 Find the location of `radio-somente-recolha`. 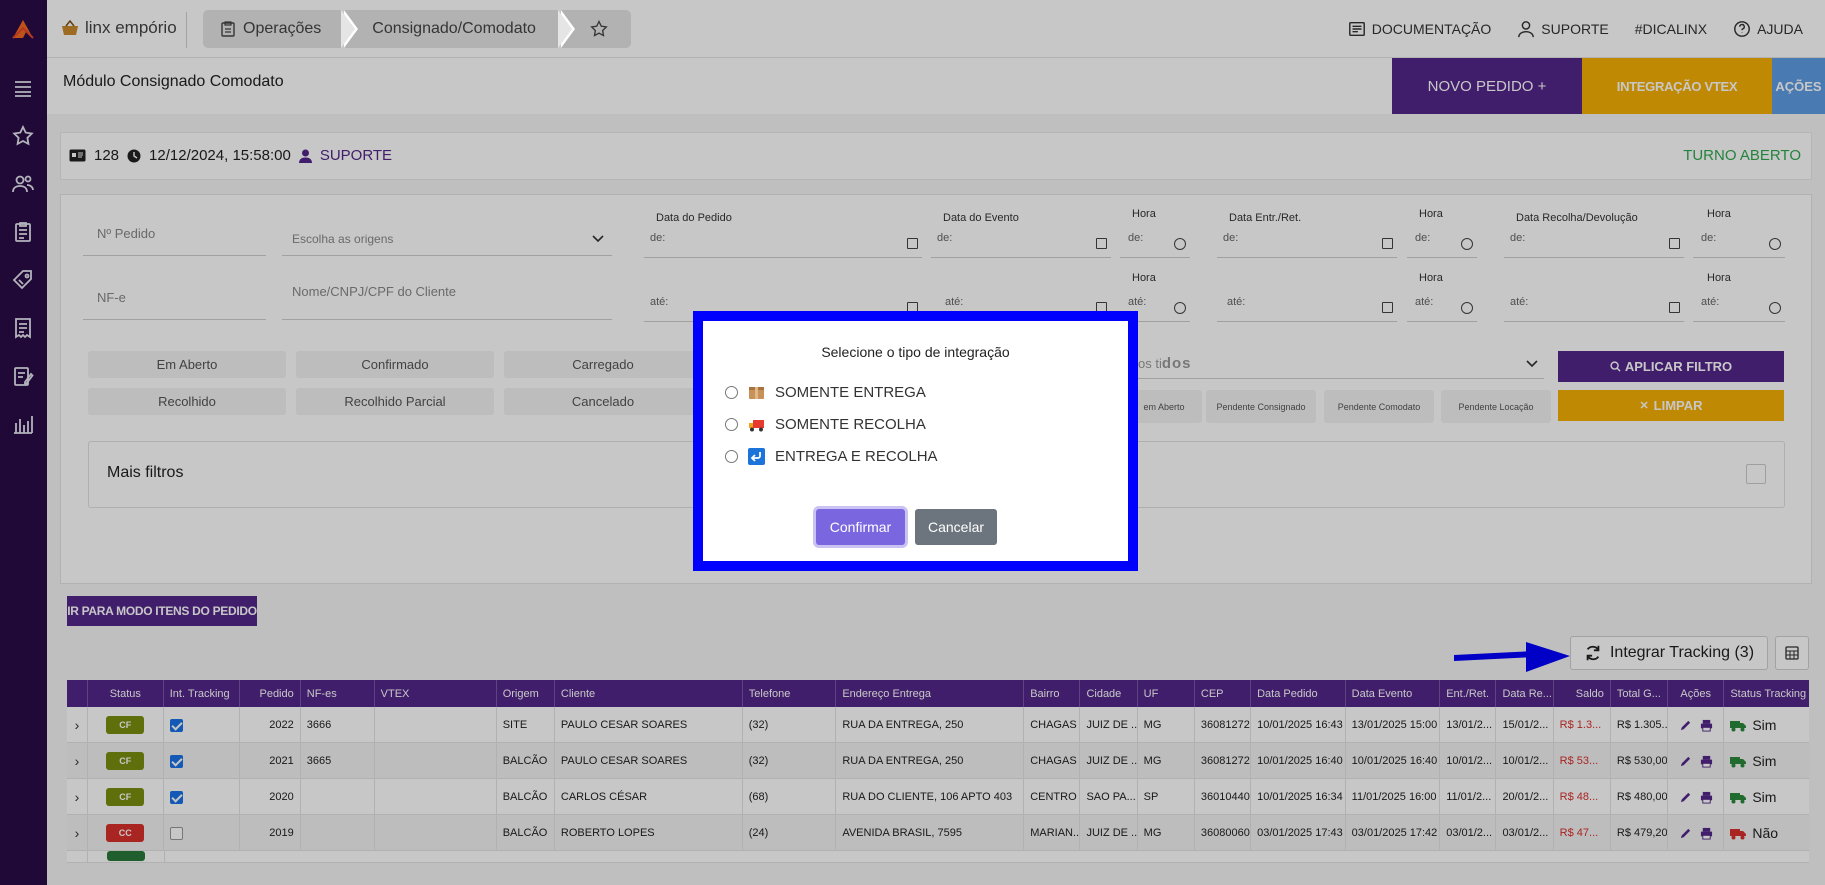

radio-somente-recolha is located at coordinates (731, 424).